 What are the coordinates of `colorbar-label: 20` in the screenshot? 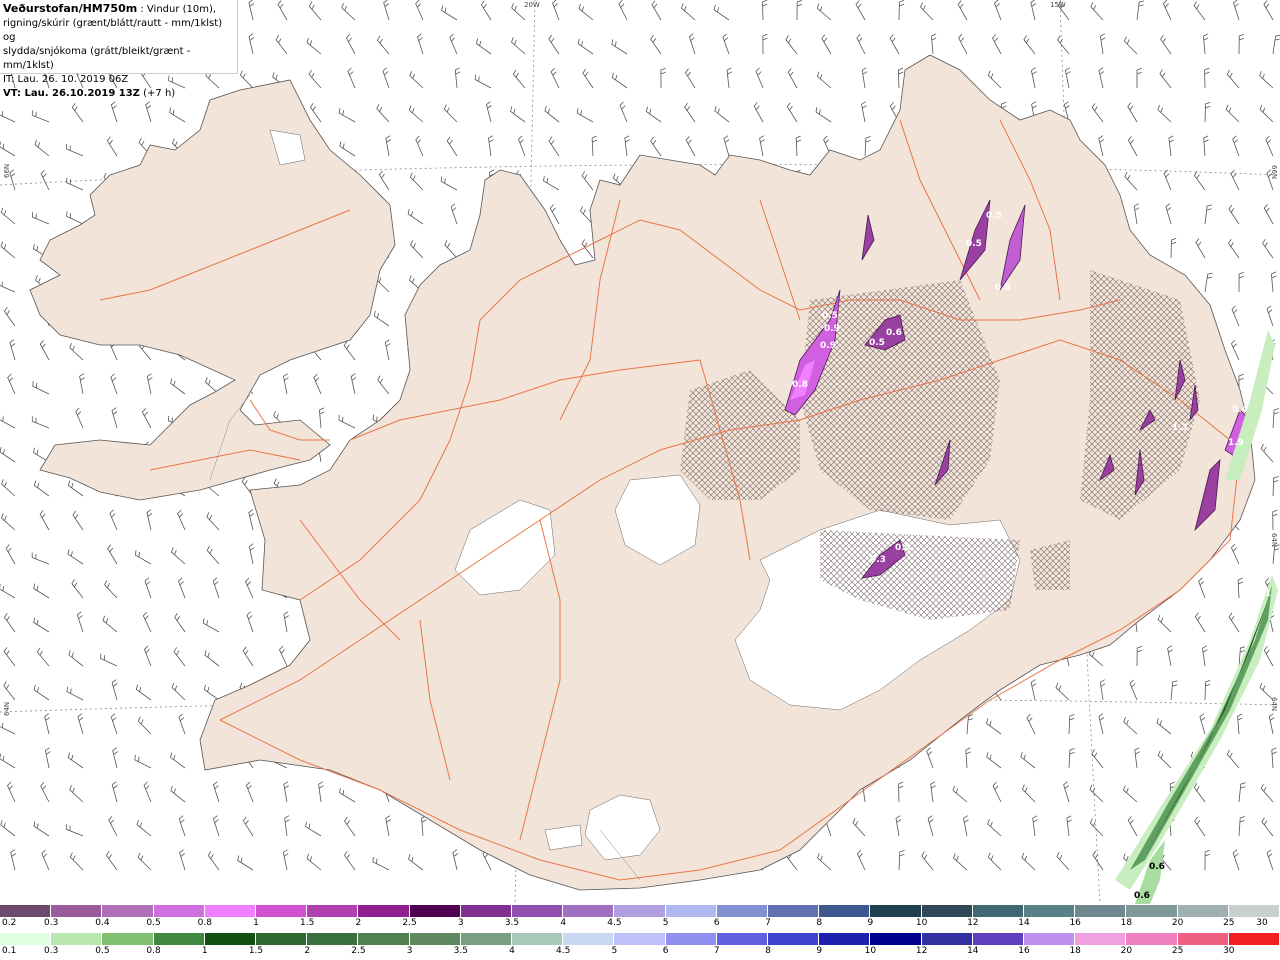 It's located at (1126, 951).